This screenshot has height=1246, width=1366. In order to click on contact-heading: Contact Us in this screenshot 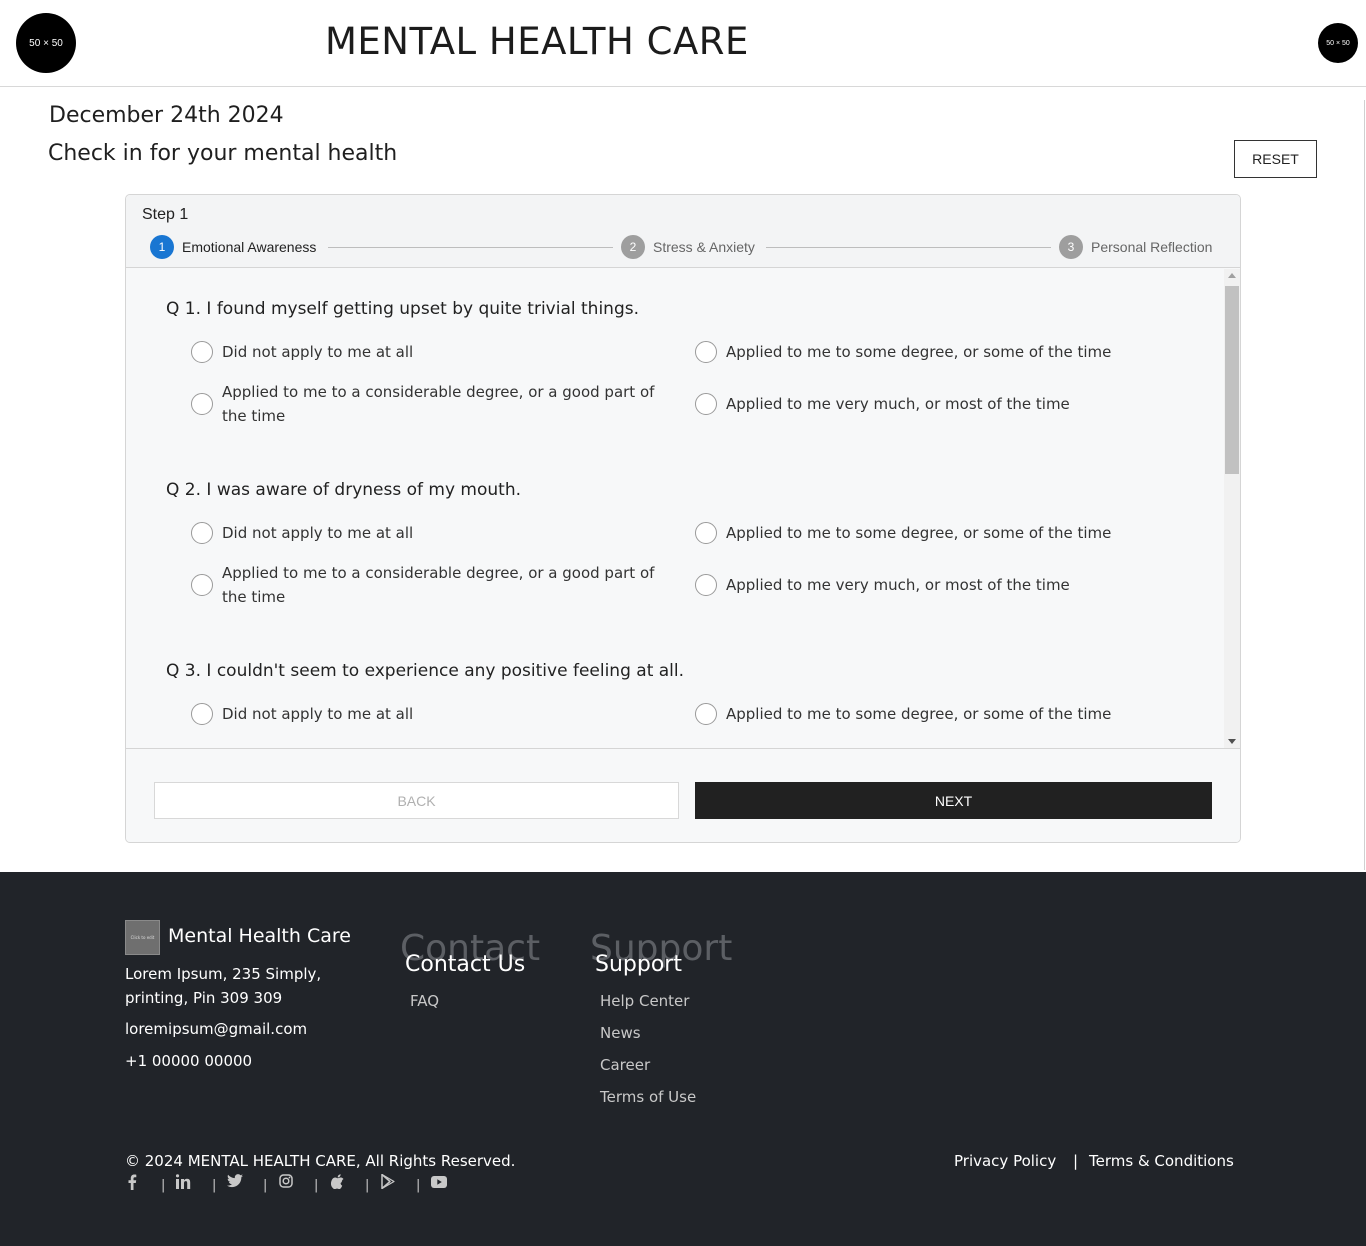, I will do `click(465, 964)`.